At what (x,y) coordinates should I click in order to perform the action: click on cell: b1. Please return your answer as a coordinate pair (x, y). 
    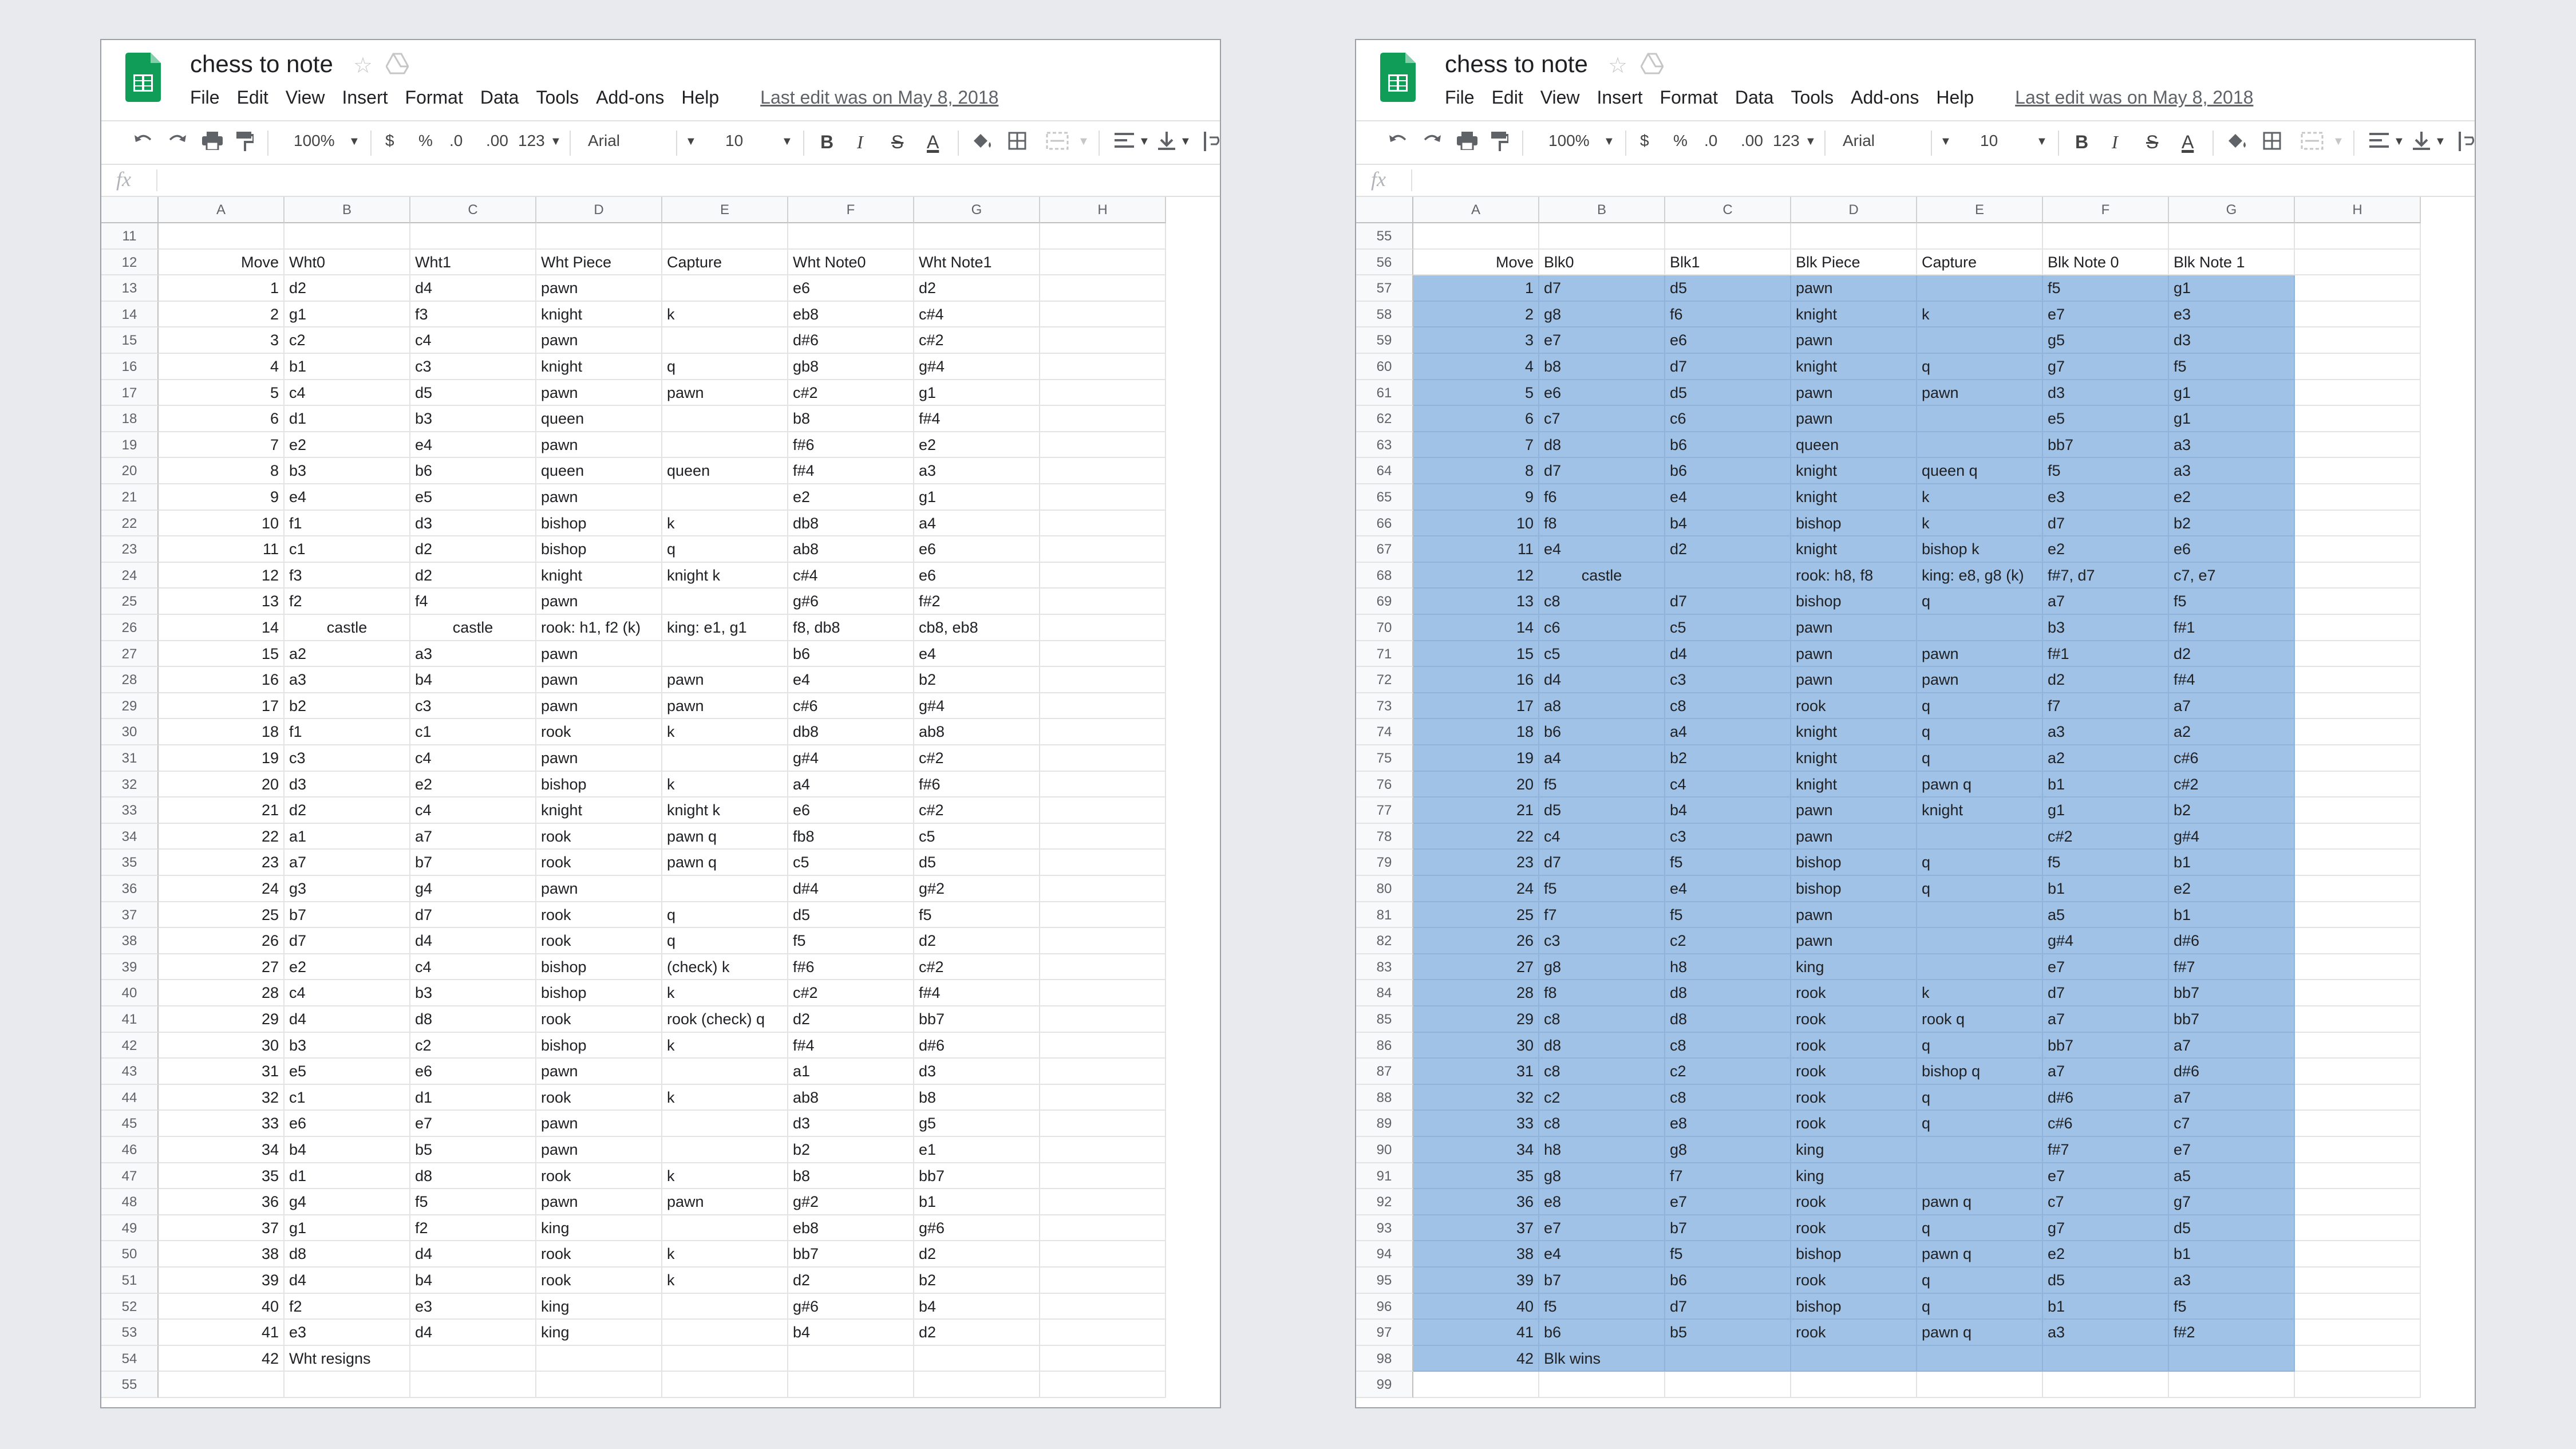
    Looking at the image, I should click on (2232, 915).